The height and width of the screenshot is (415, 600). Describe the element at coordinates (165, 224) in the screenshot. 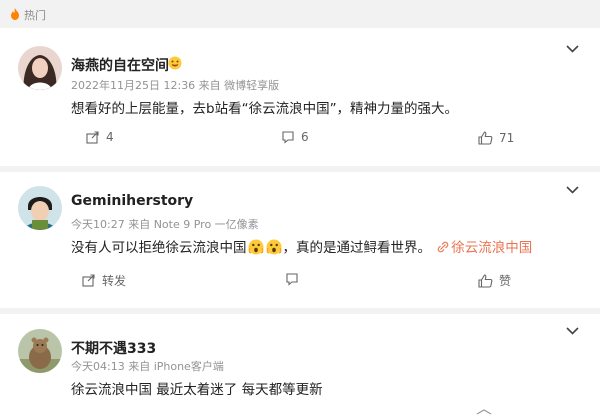

I see `comment-meta: 今天10:27 来自 Note 9 Pro 一亿像素` at that location.